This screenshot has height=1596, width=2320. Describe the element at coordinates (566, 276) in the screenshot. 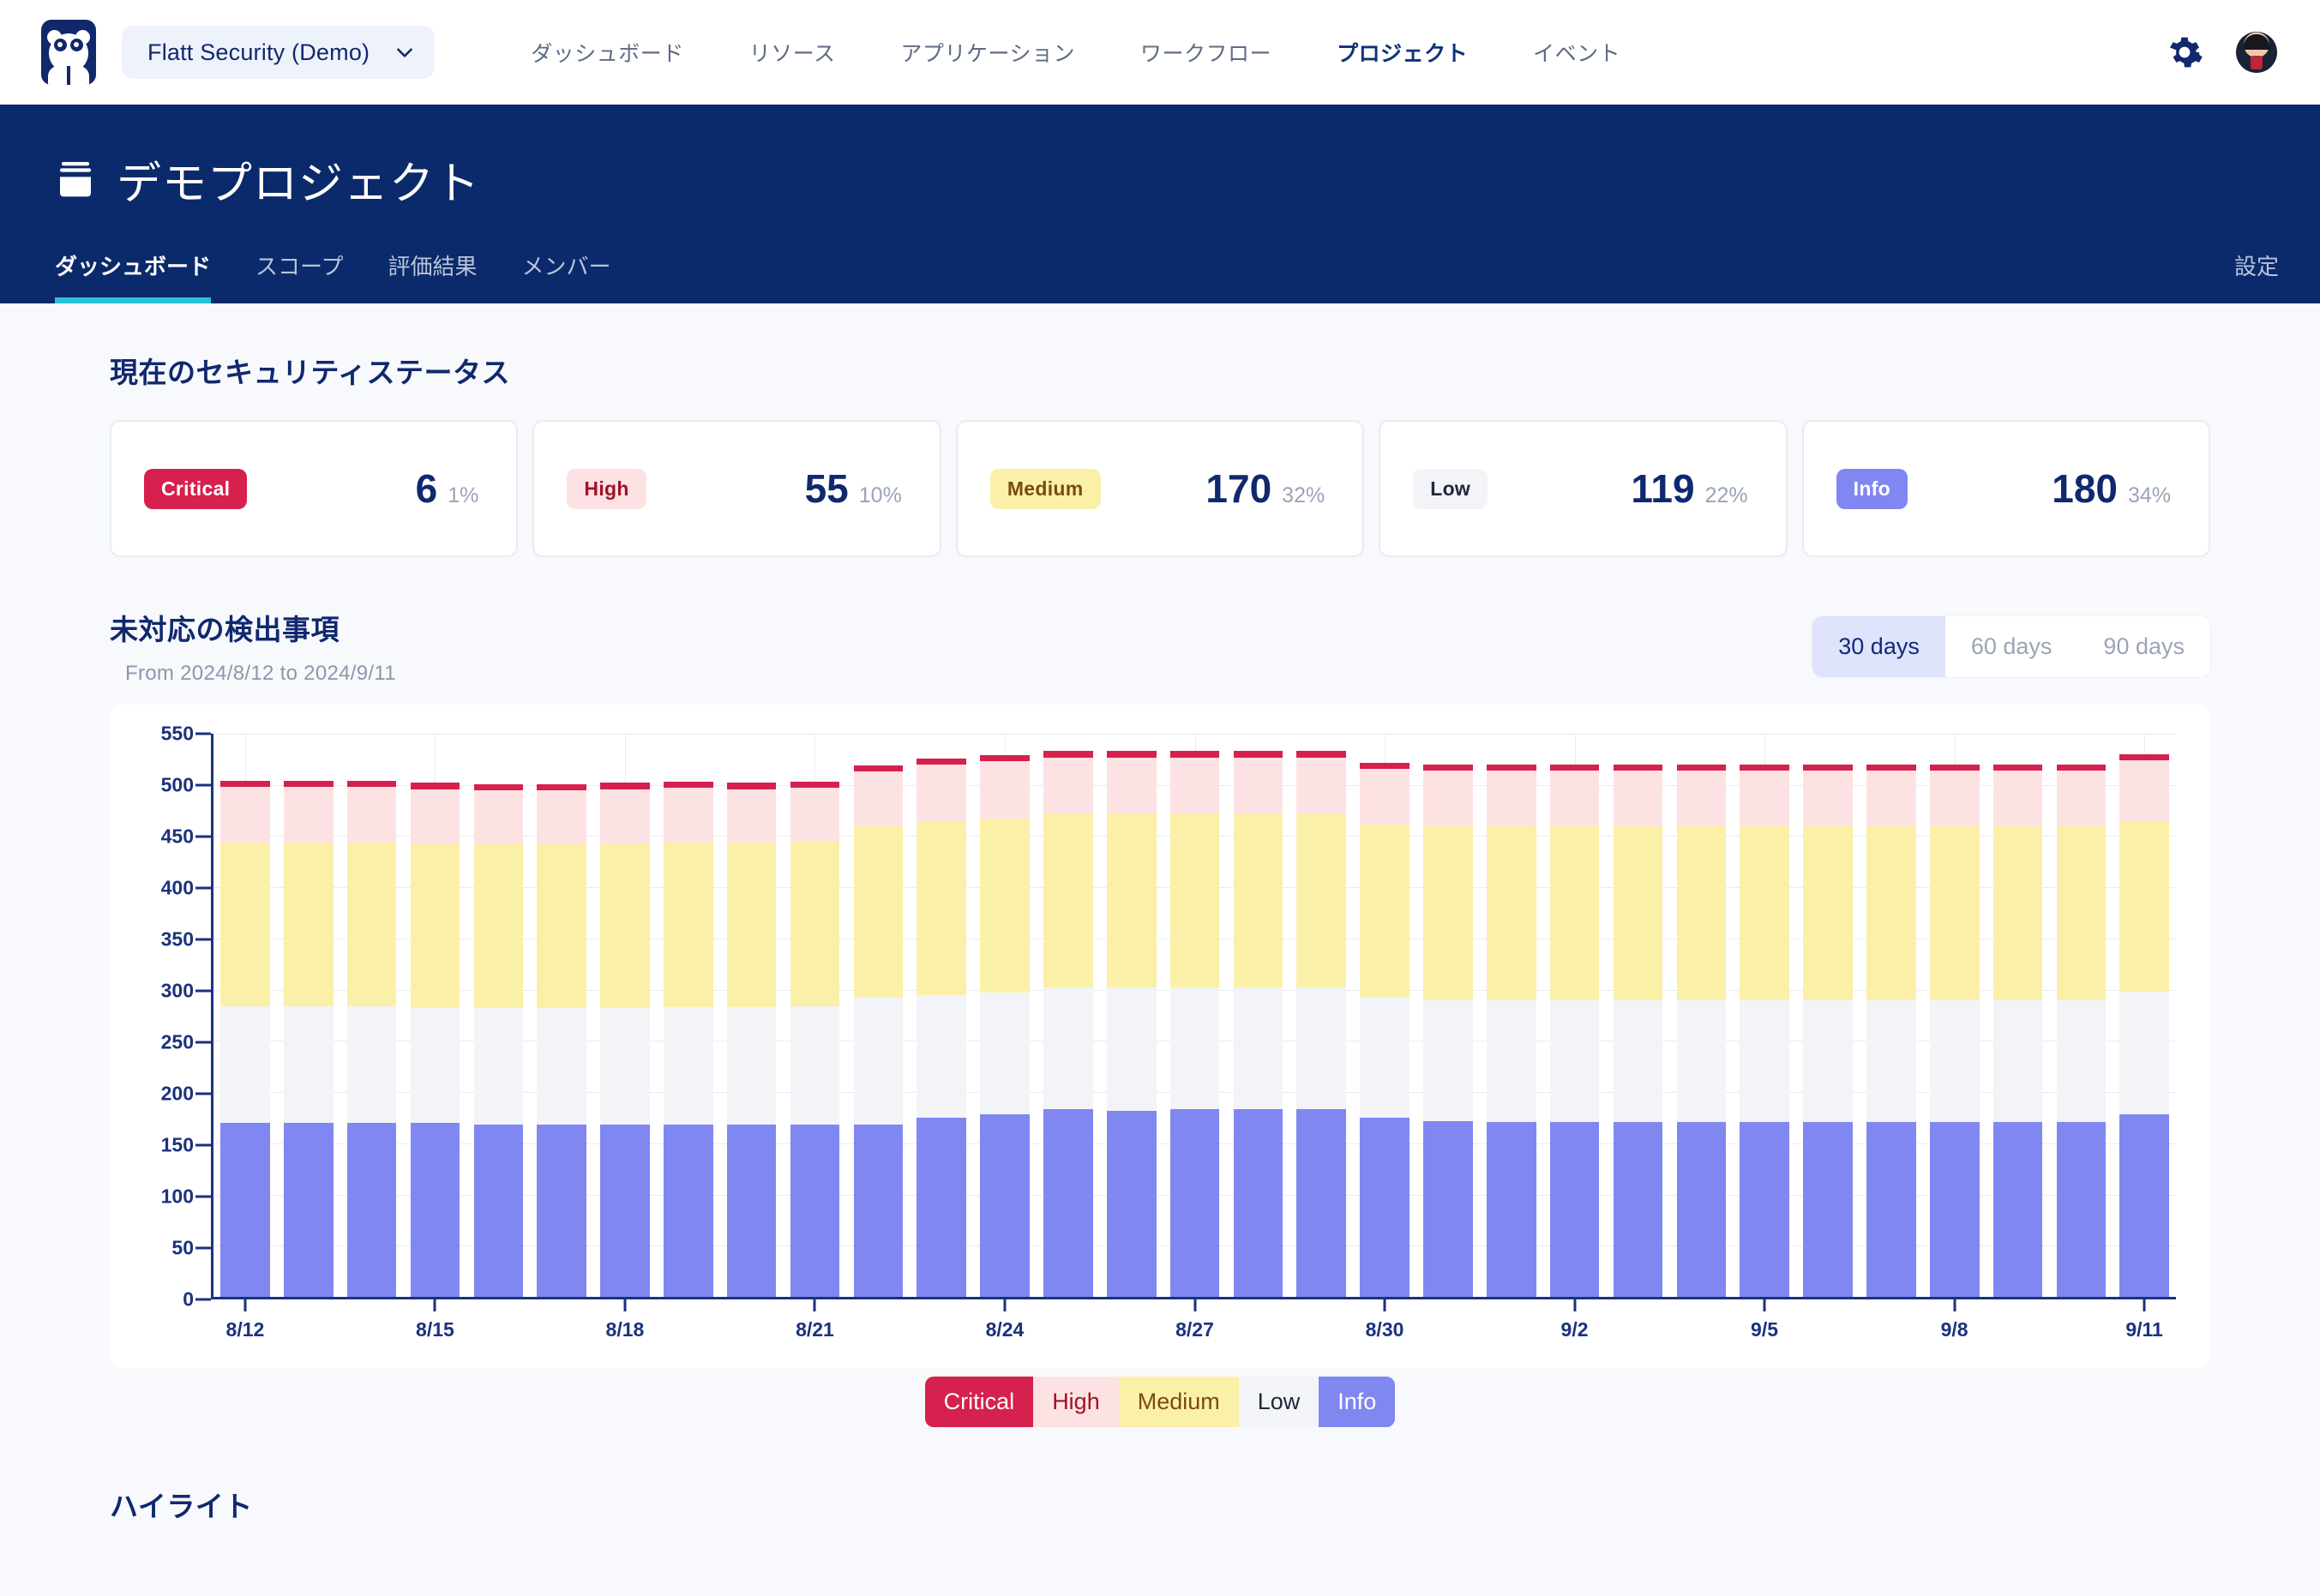

I see `tab-members: メンバー` at that location.